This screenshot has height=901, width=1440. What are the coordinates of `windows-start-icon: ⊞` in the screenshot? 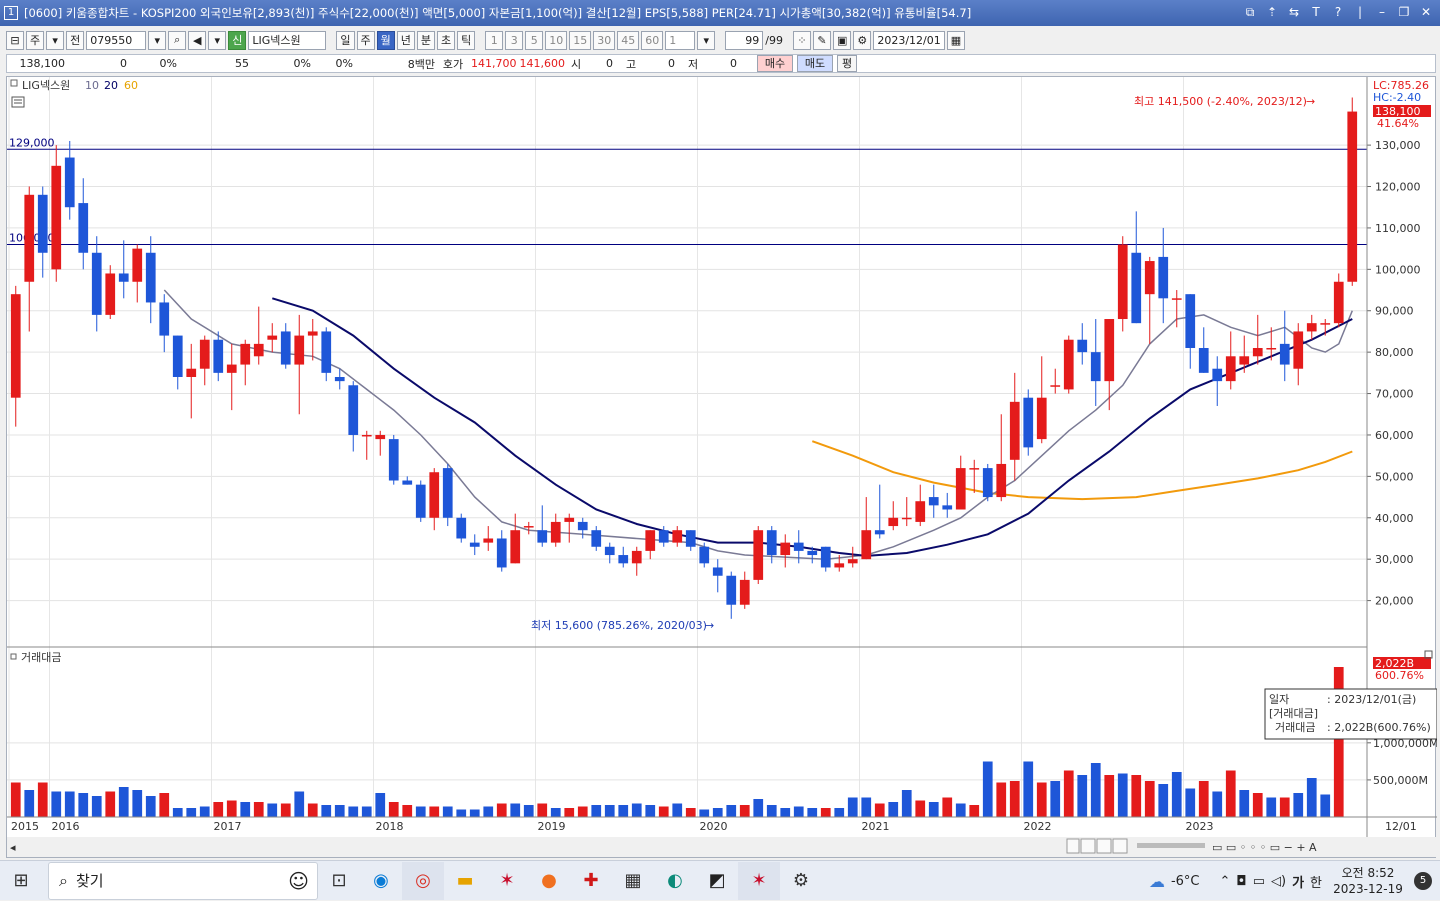 It's located at (21, 881).